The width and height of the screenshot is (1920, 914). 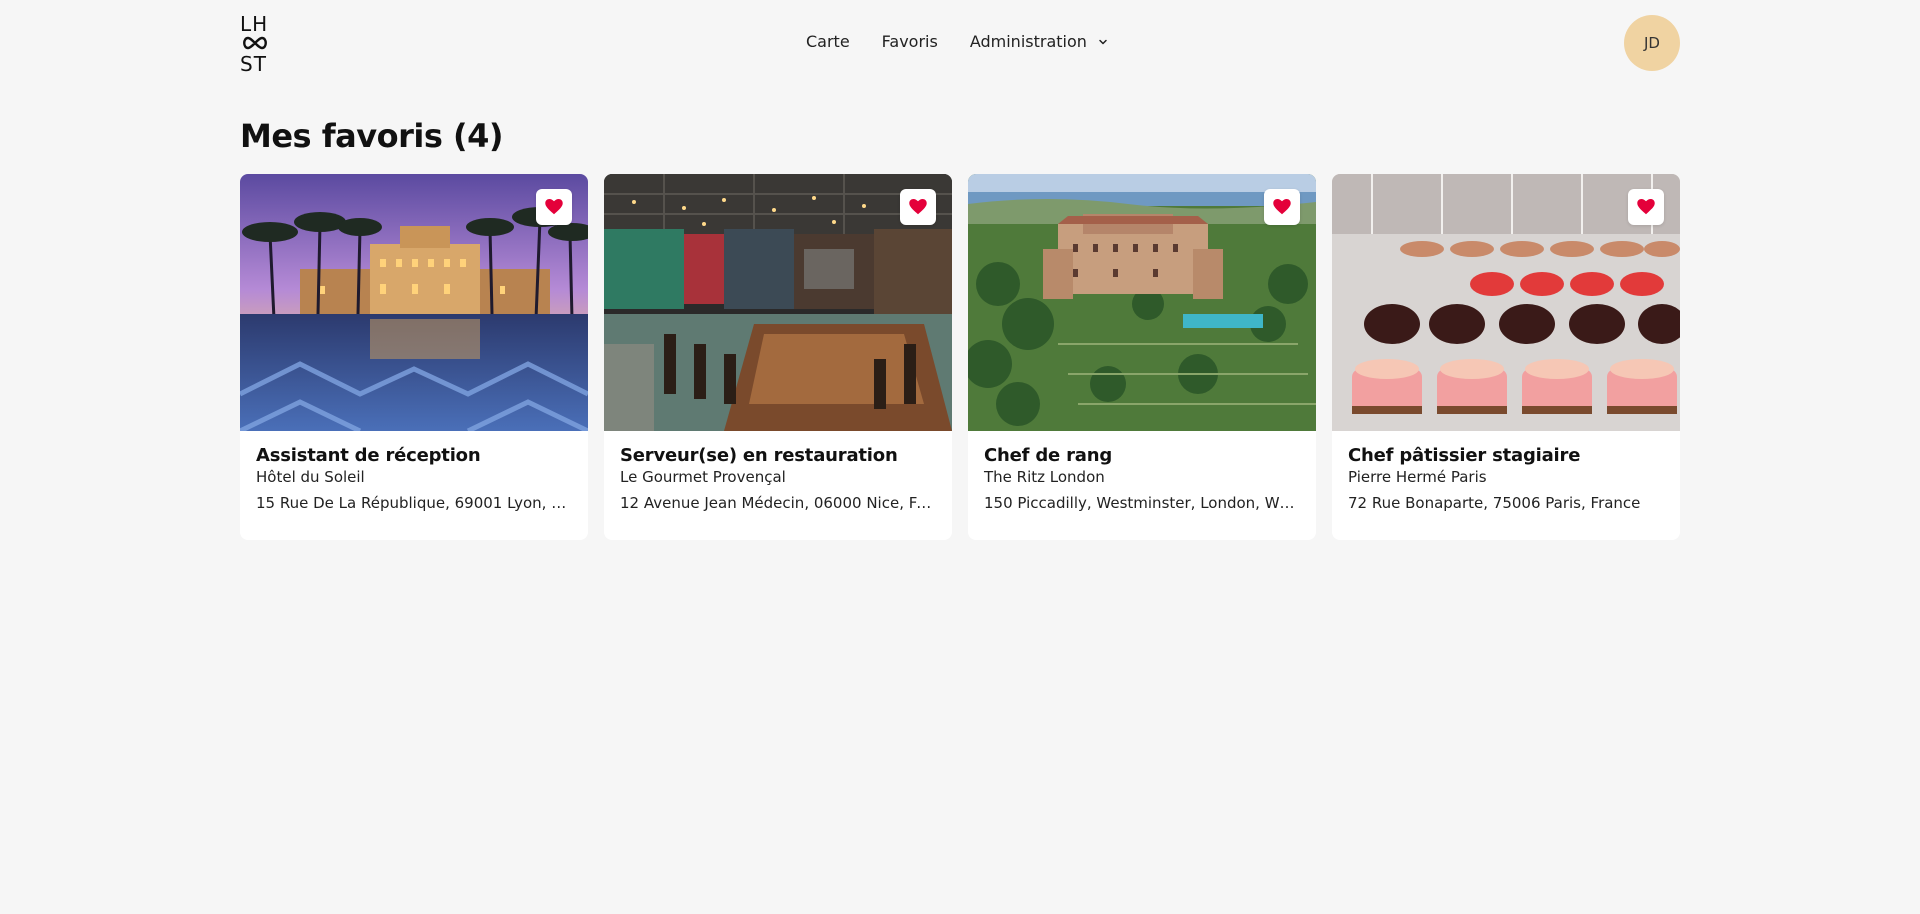 What do you see at coordinates (254, 24) in the screenshot?
I see `logo-text-top: LH` at bounding box center [254, 24].